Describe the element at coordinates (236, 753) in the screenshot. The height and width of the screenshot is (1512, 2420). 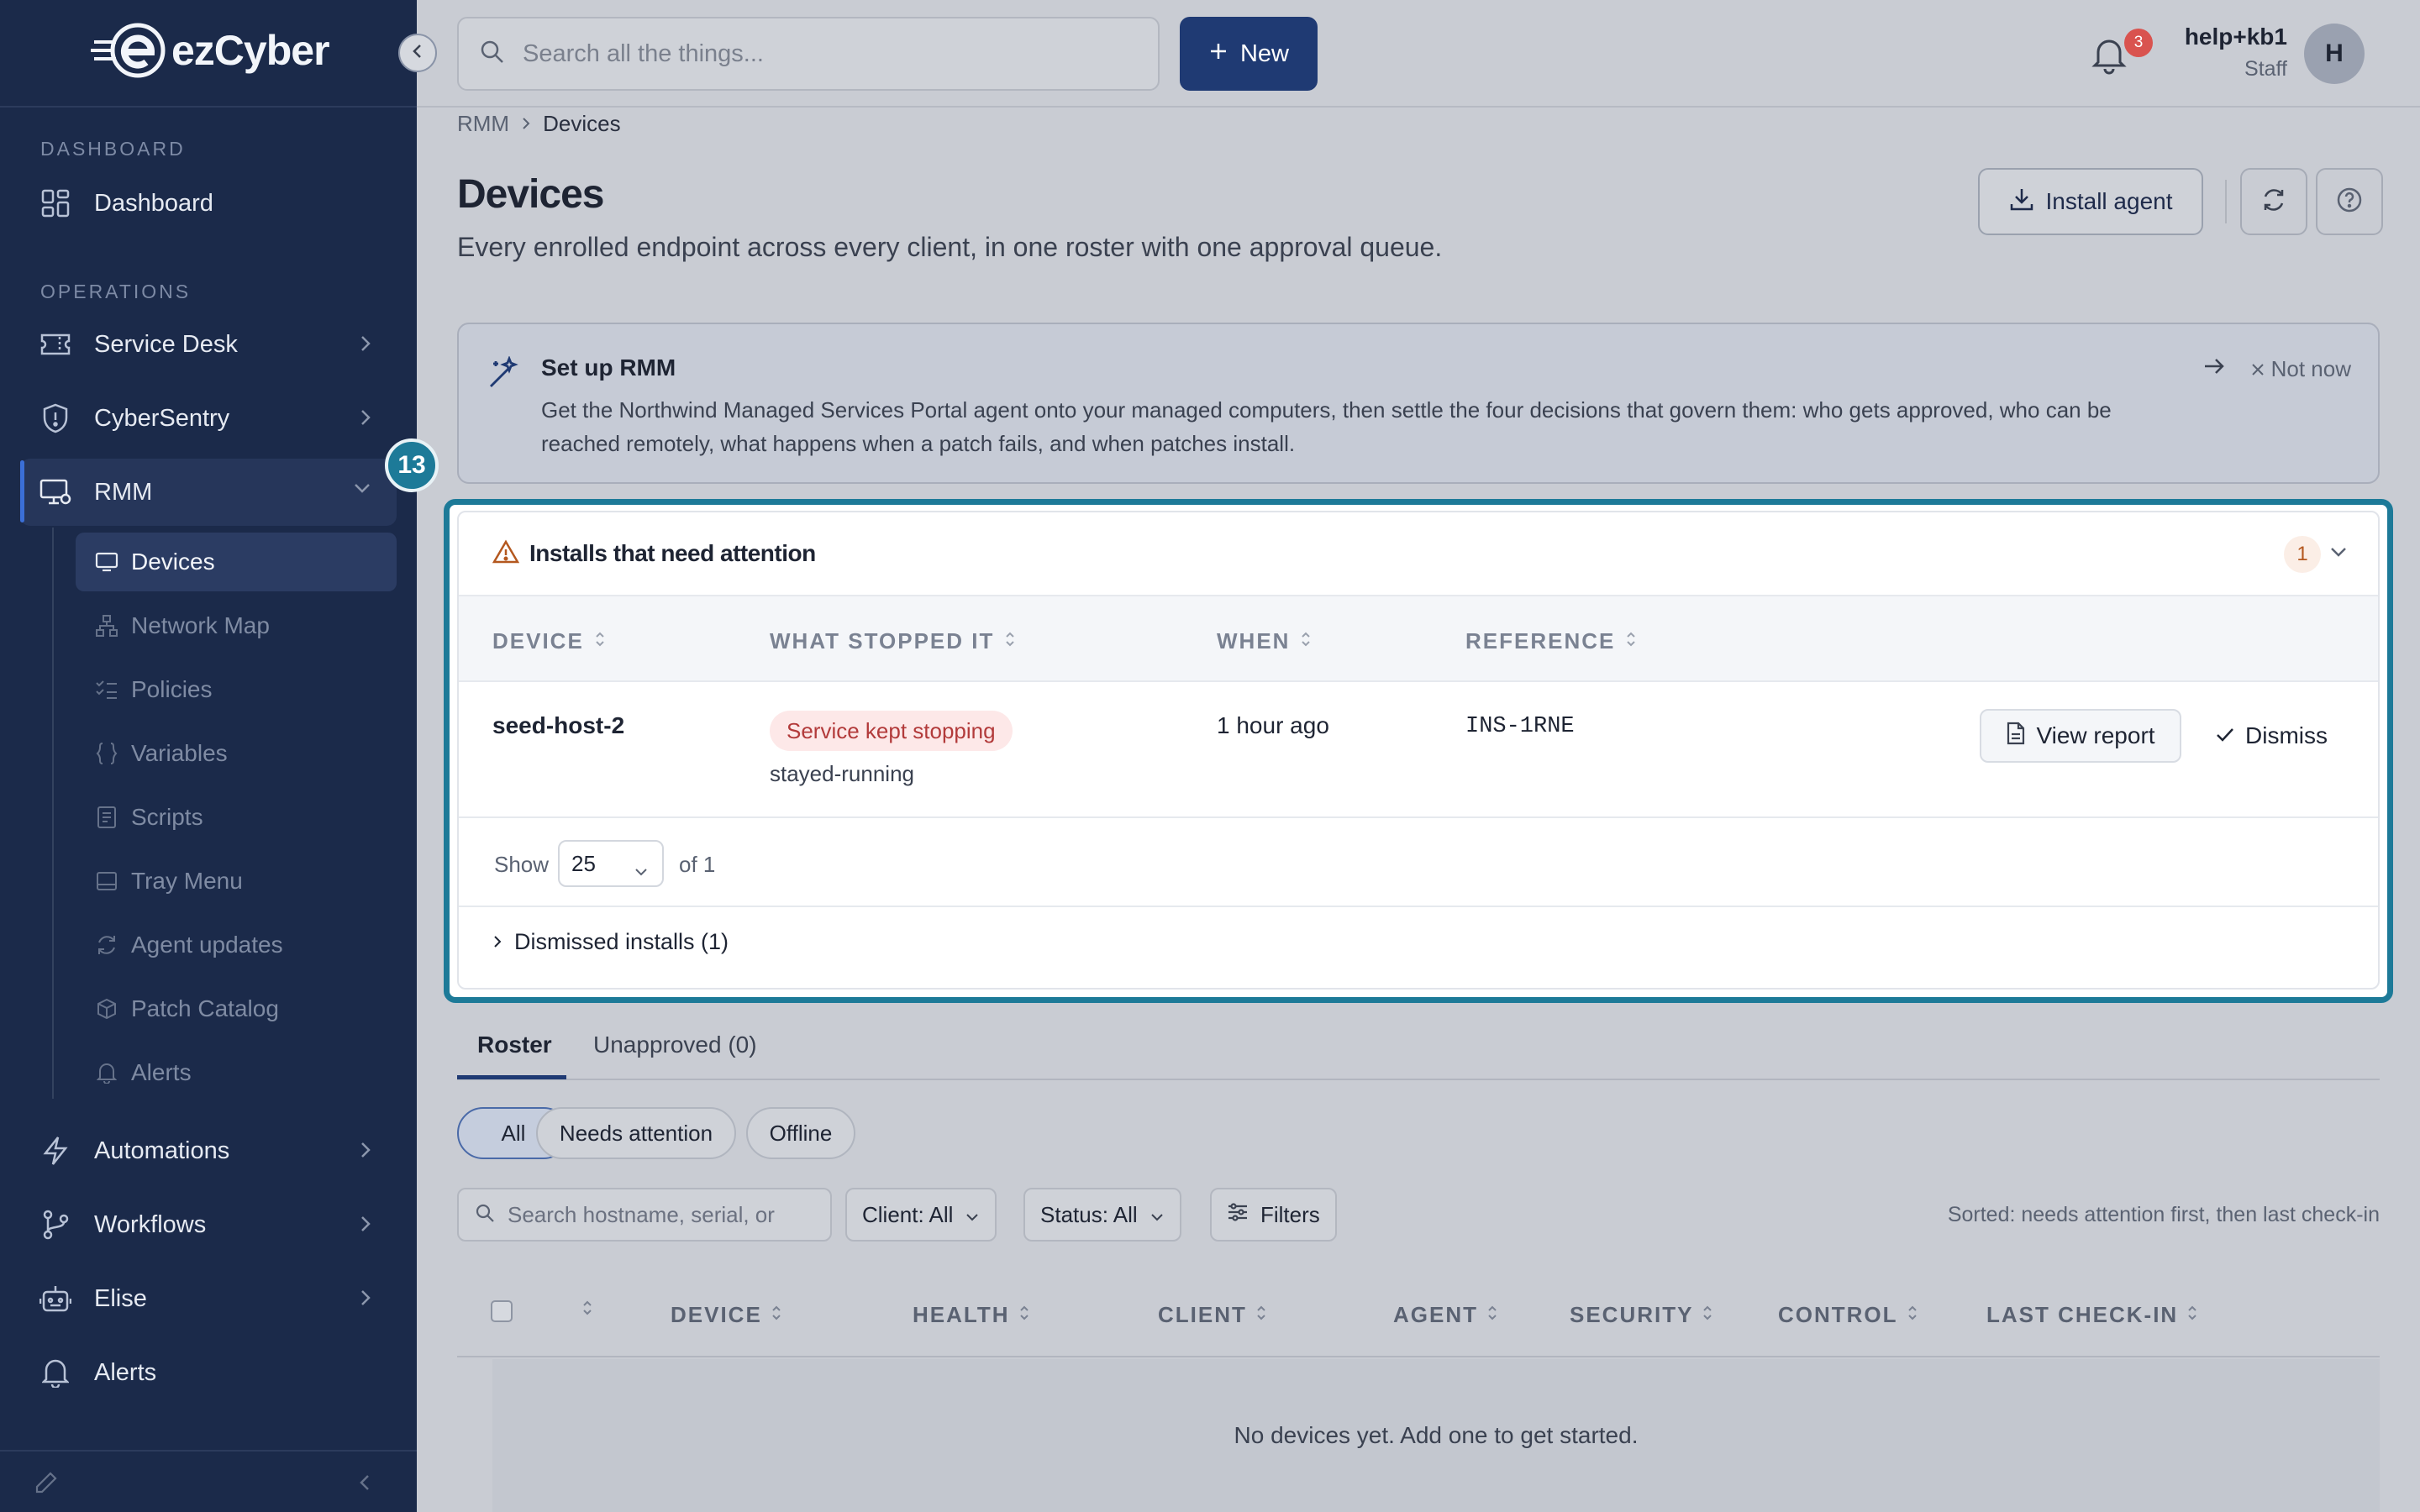
I see `sidebar-subitem-variables: Variables` at that location.